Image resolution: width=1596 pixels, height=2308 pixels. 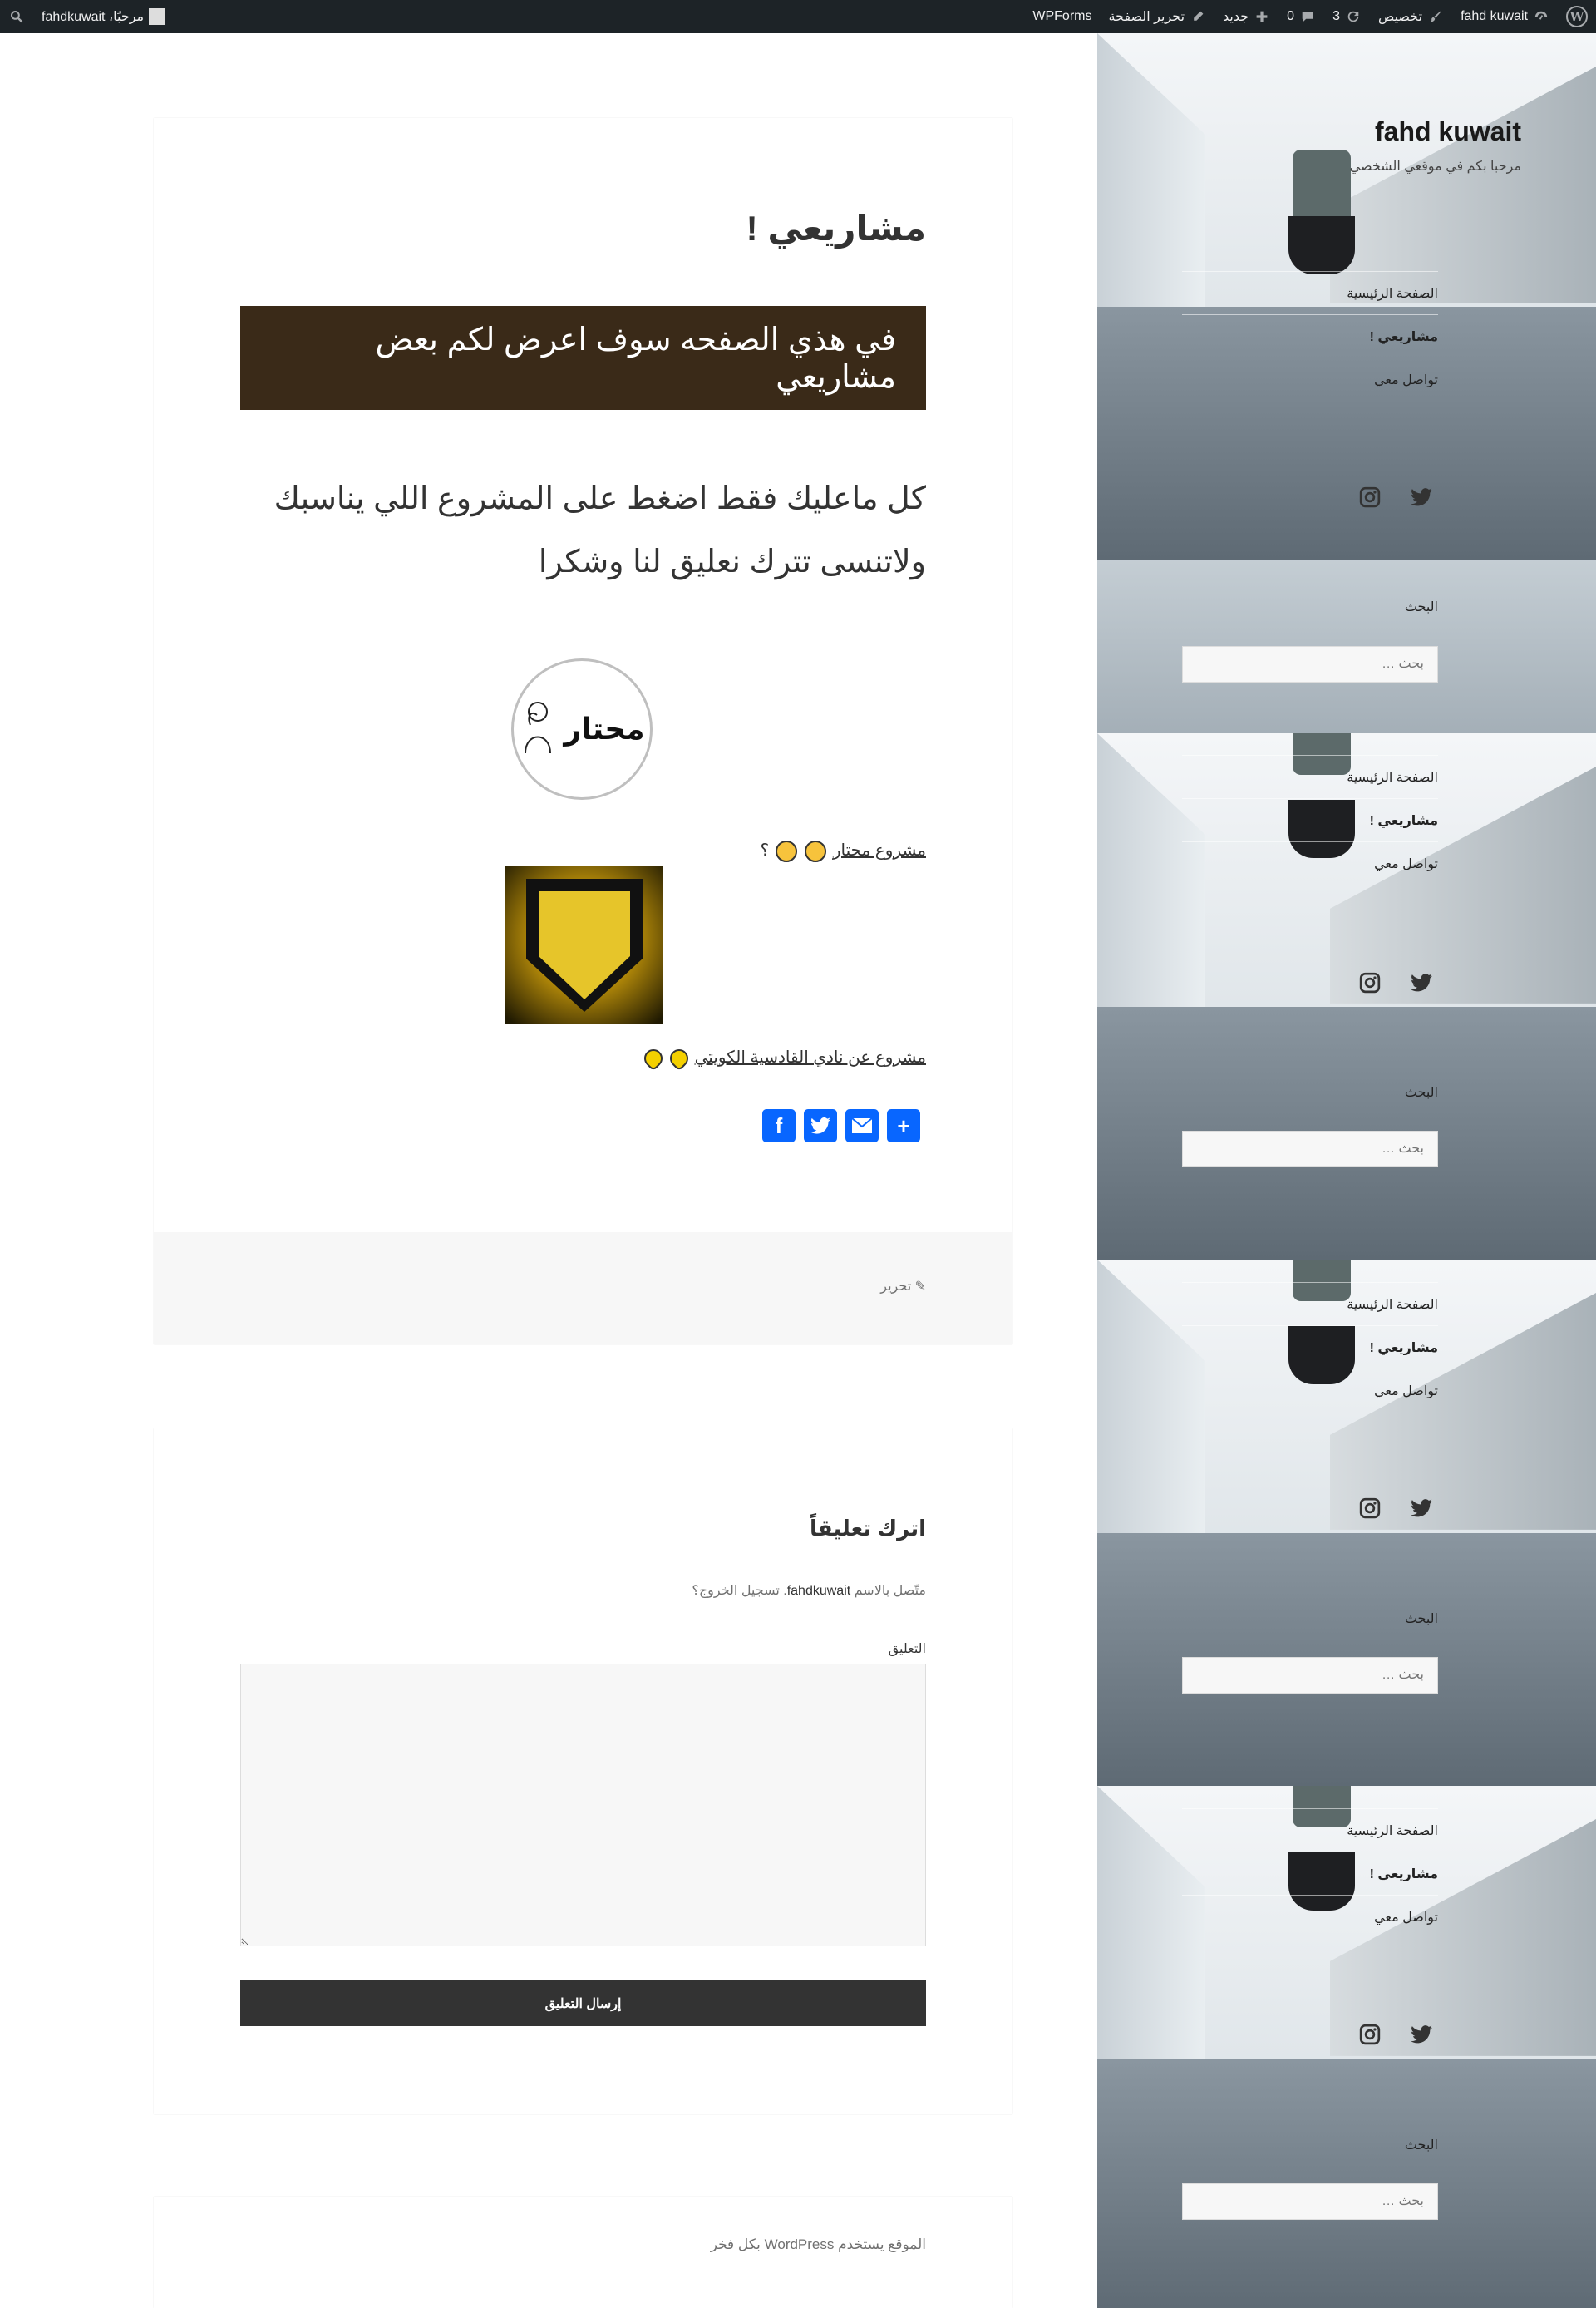 I want to click on entry-footer: ✎ تحرير, so click(x=583, y=1288).